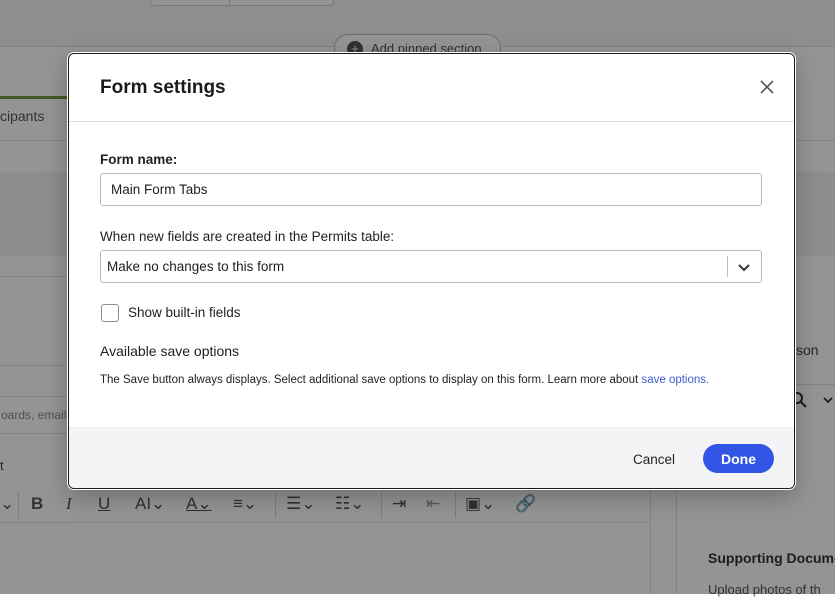 The image size is (835, 597). What do you see at coordinates (654, 459) in the screenshot?
I see `cancel-button: Cancel` at bounding box center [654, 459].